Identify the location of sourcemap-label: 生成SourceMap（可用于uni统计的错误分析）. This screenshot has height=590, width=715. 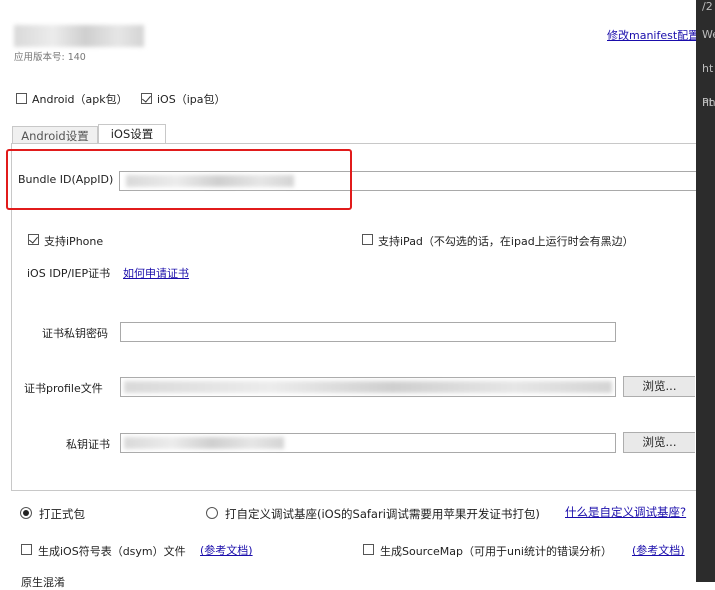
(496, 551).